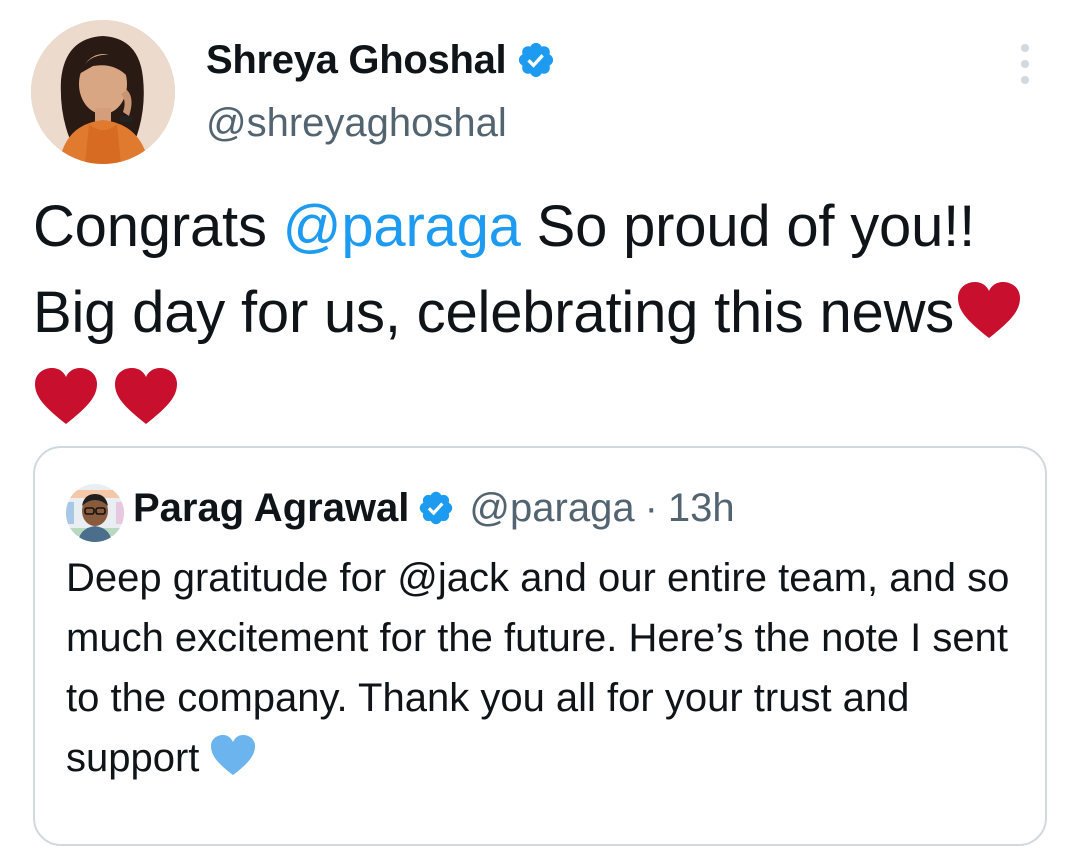 The image size is (1080, 846). What do you see at coordinates (233, 755) in the screenshot?
I see `blue-heart-icon` at bounding box center [233, 755].